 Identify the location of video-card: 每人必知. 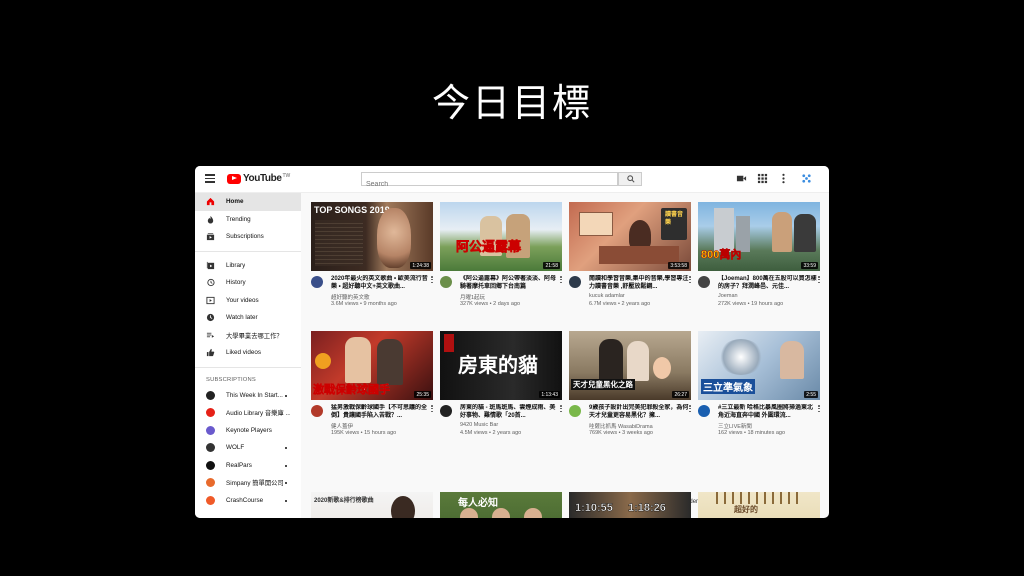
(501, 505).